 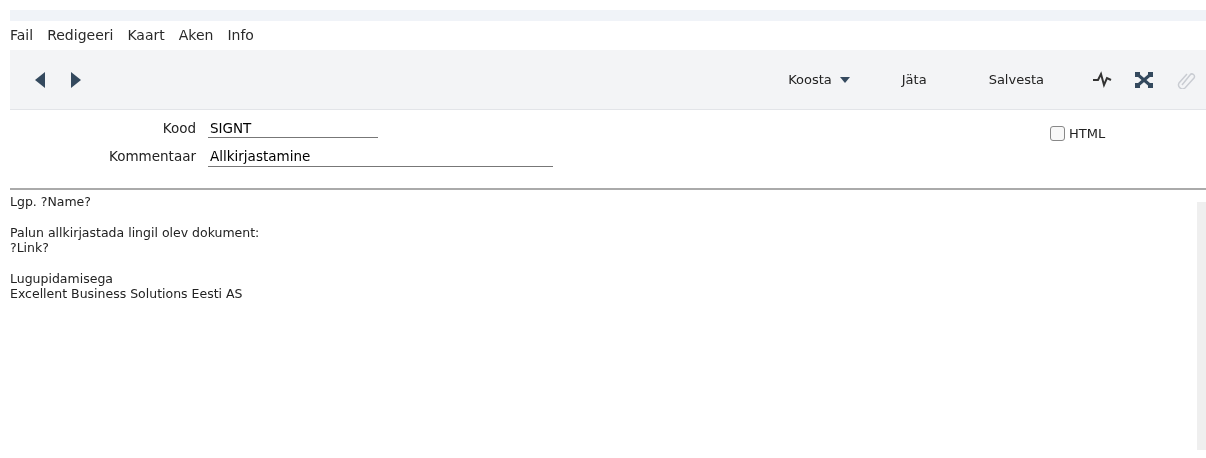 I want to click on field-label: Kood, so click(x=179, y=128).